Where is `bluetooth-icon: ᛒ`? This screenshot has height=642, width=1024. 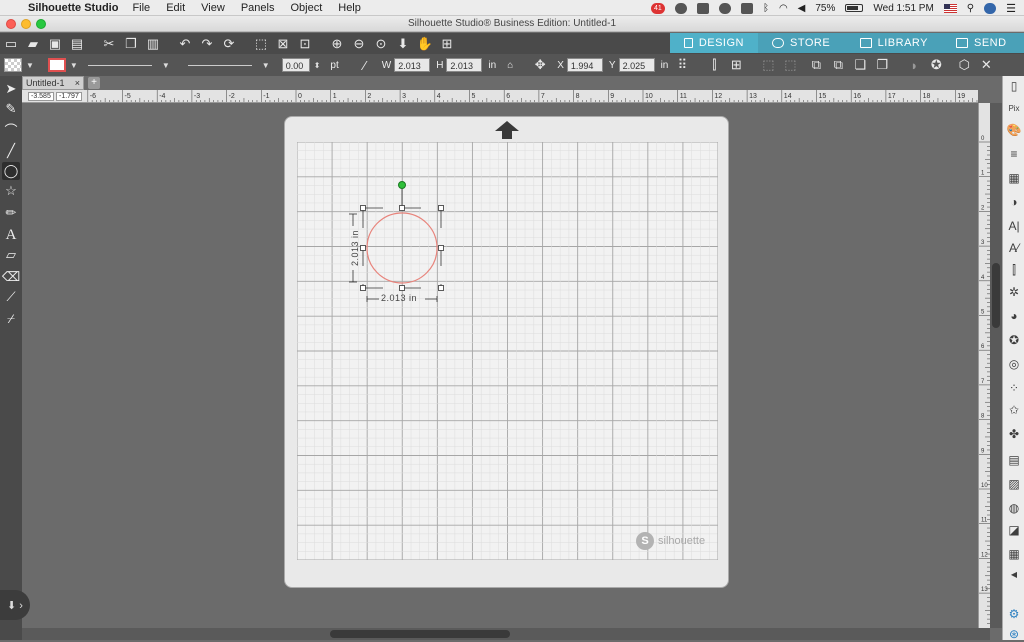
bluetooth-icon: ᛒ is located at coordinates (766, 8).